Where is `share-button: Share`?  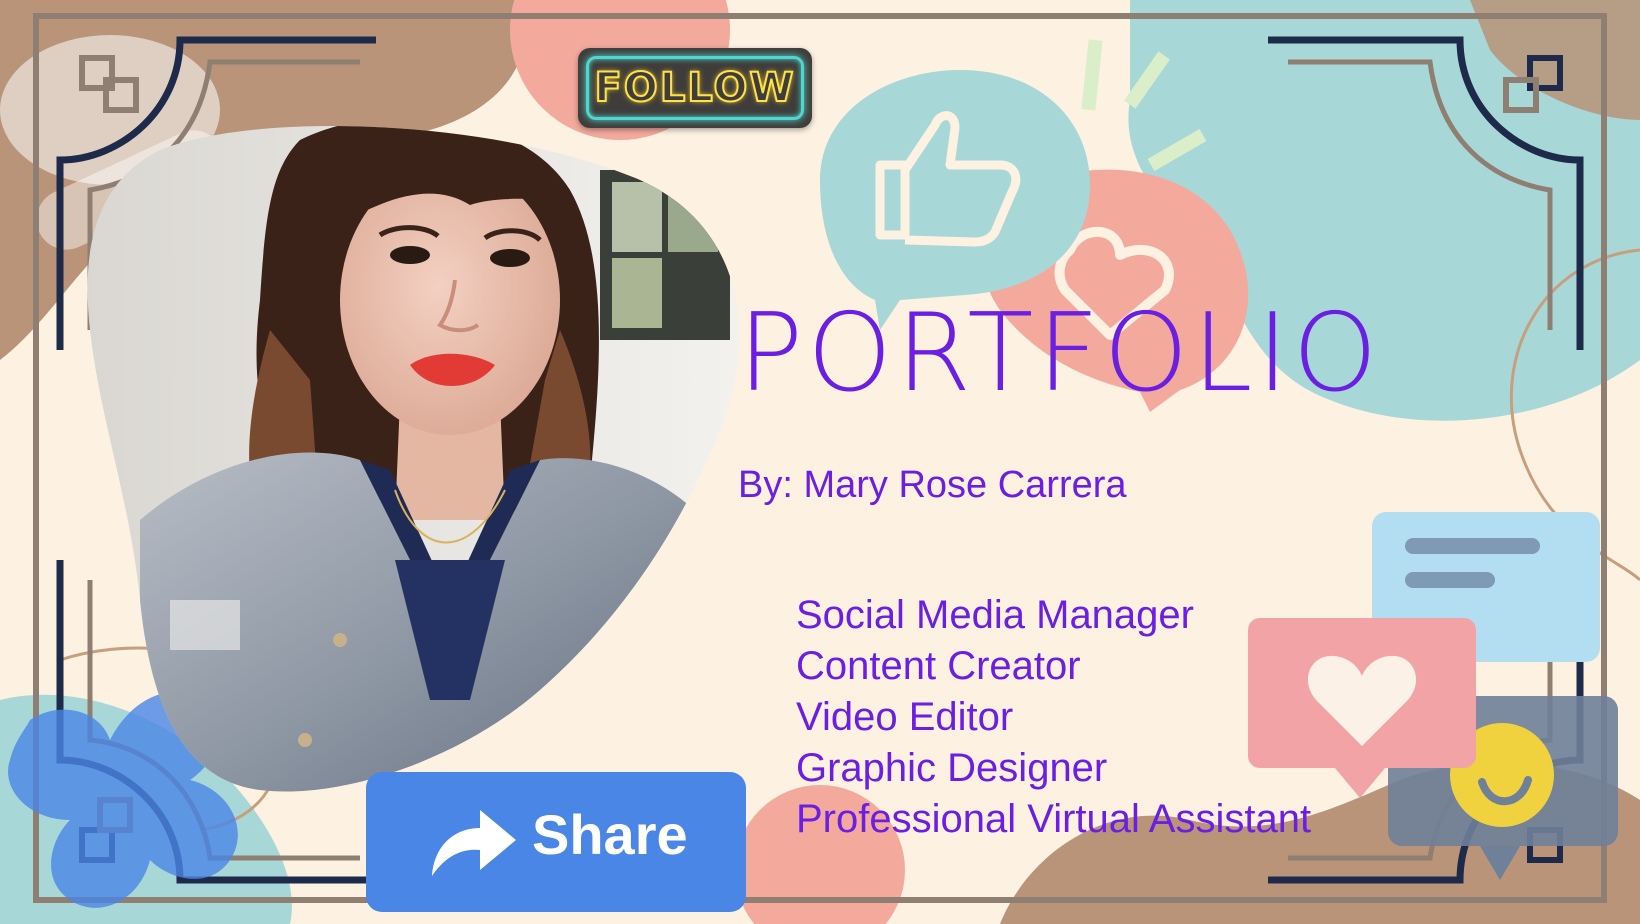 share-button: Share is located at coordinates (556, 842).